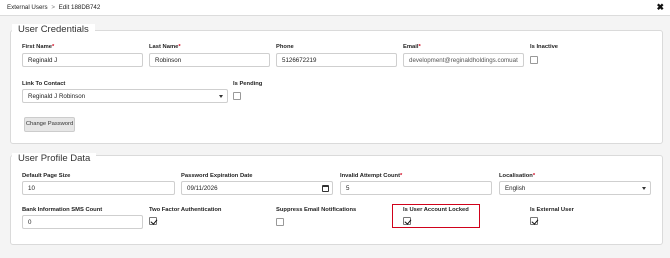  Describe the element at coordinates (316, 210) in the screenshot. I see `suppress-email-label: Suppress Email Notifications` at that location.